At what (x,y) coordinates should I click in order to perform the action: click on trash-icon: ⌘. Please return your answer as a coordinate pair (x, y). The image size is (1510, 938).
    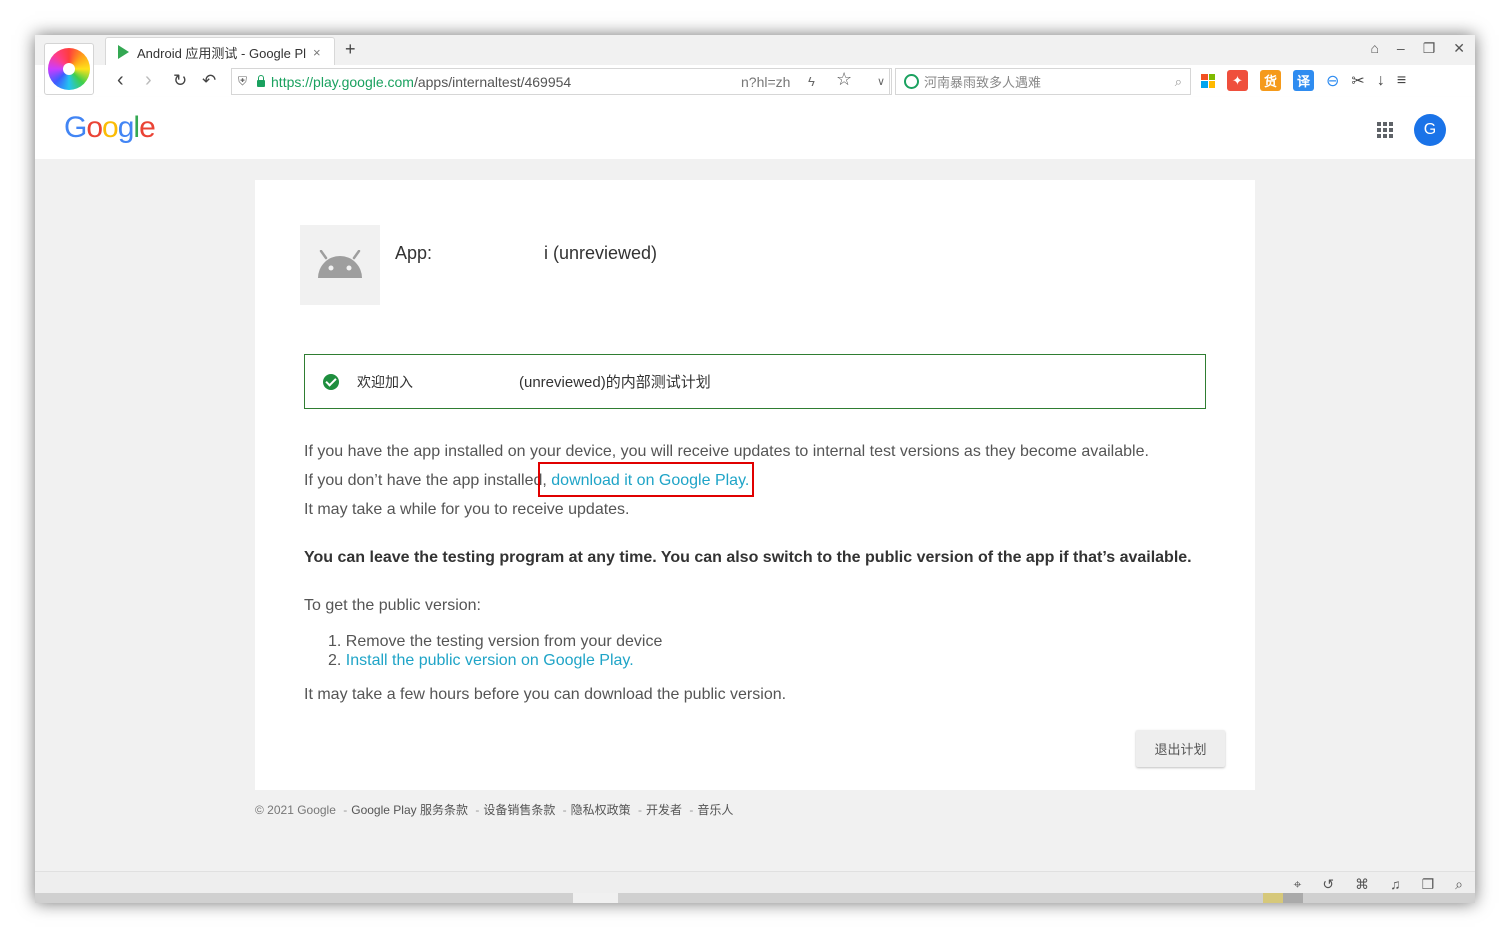
    Looking at the image, I should click on (1362, 884).